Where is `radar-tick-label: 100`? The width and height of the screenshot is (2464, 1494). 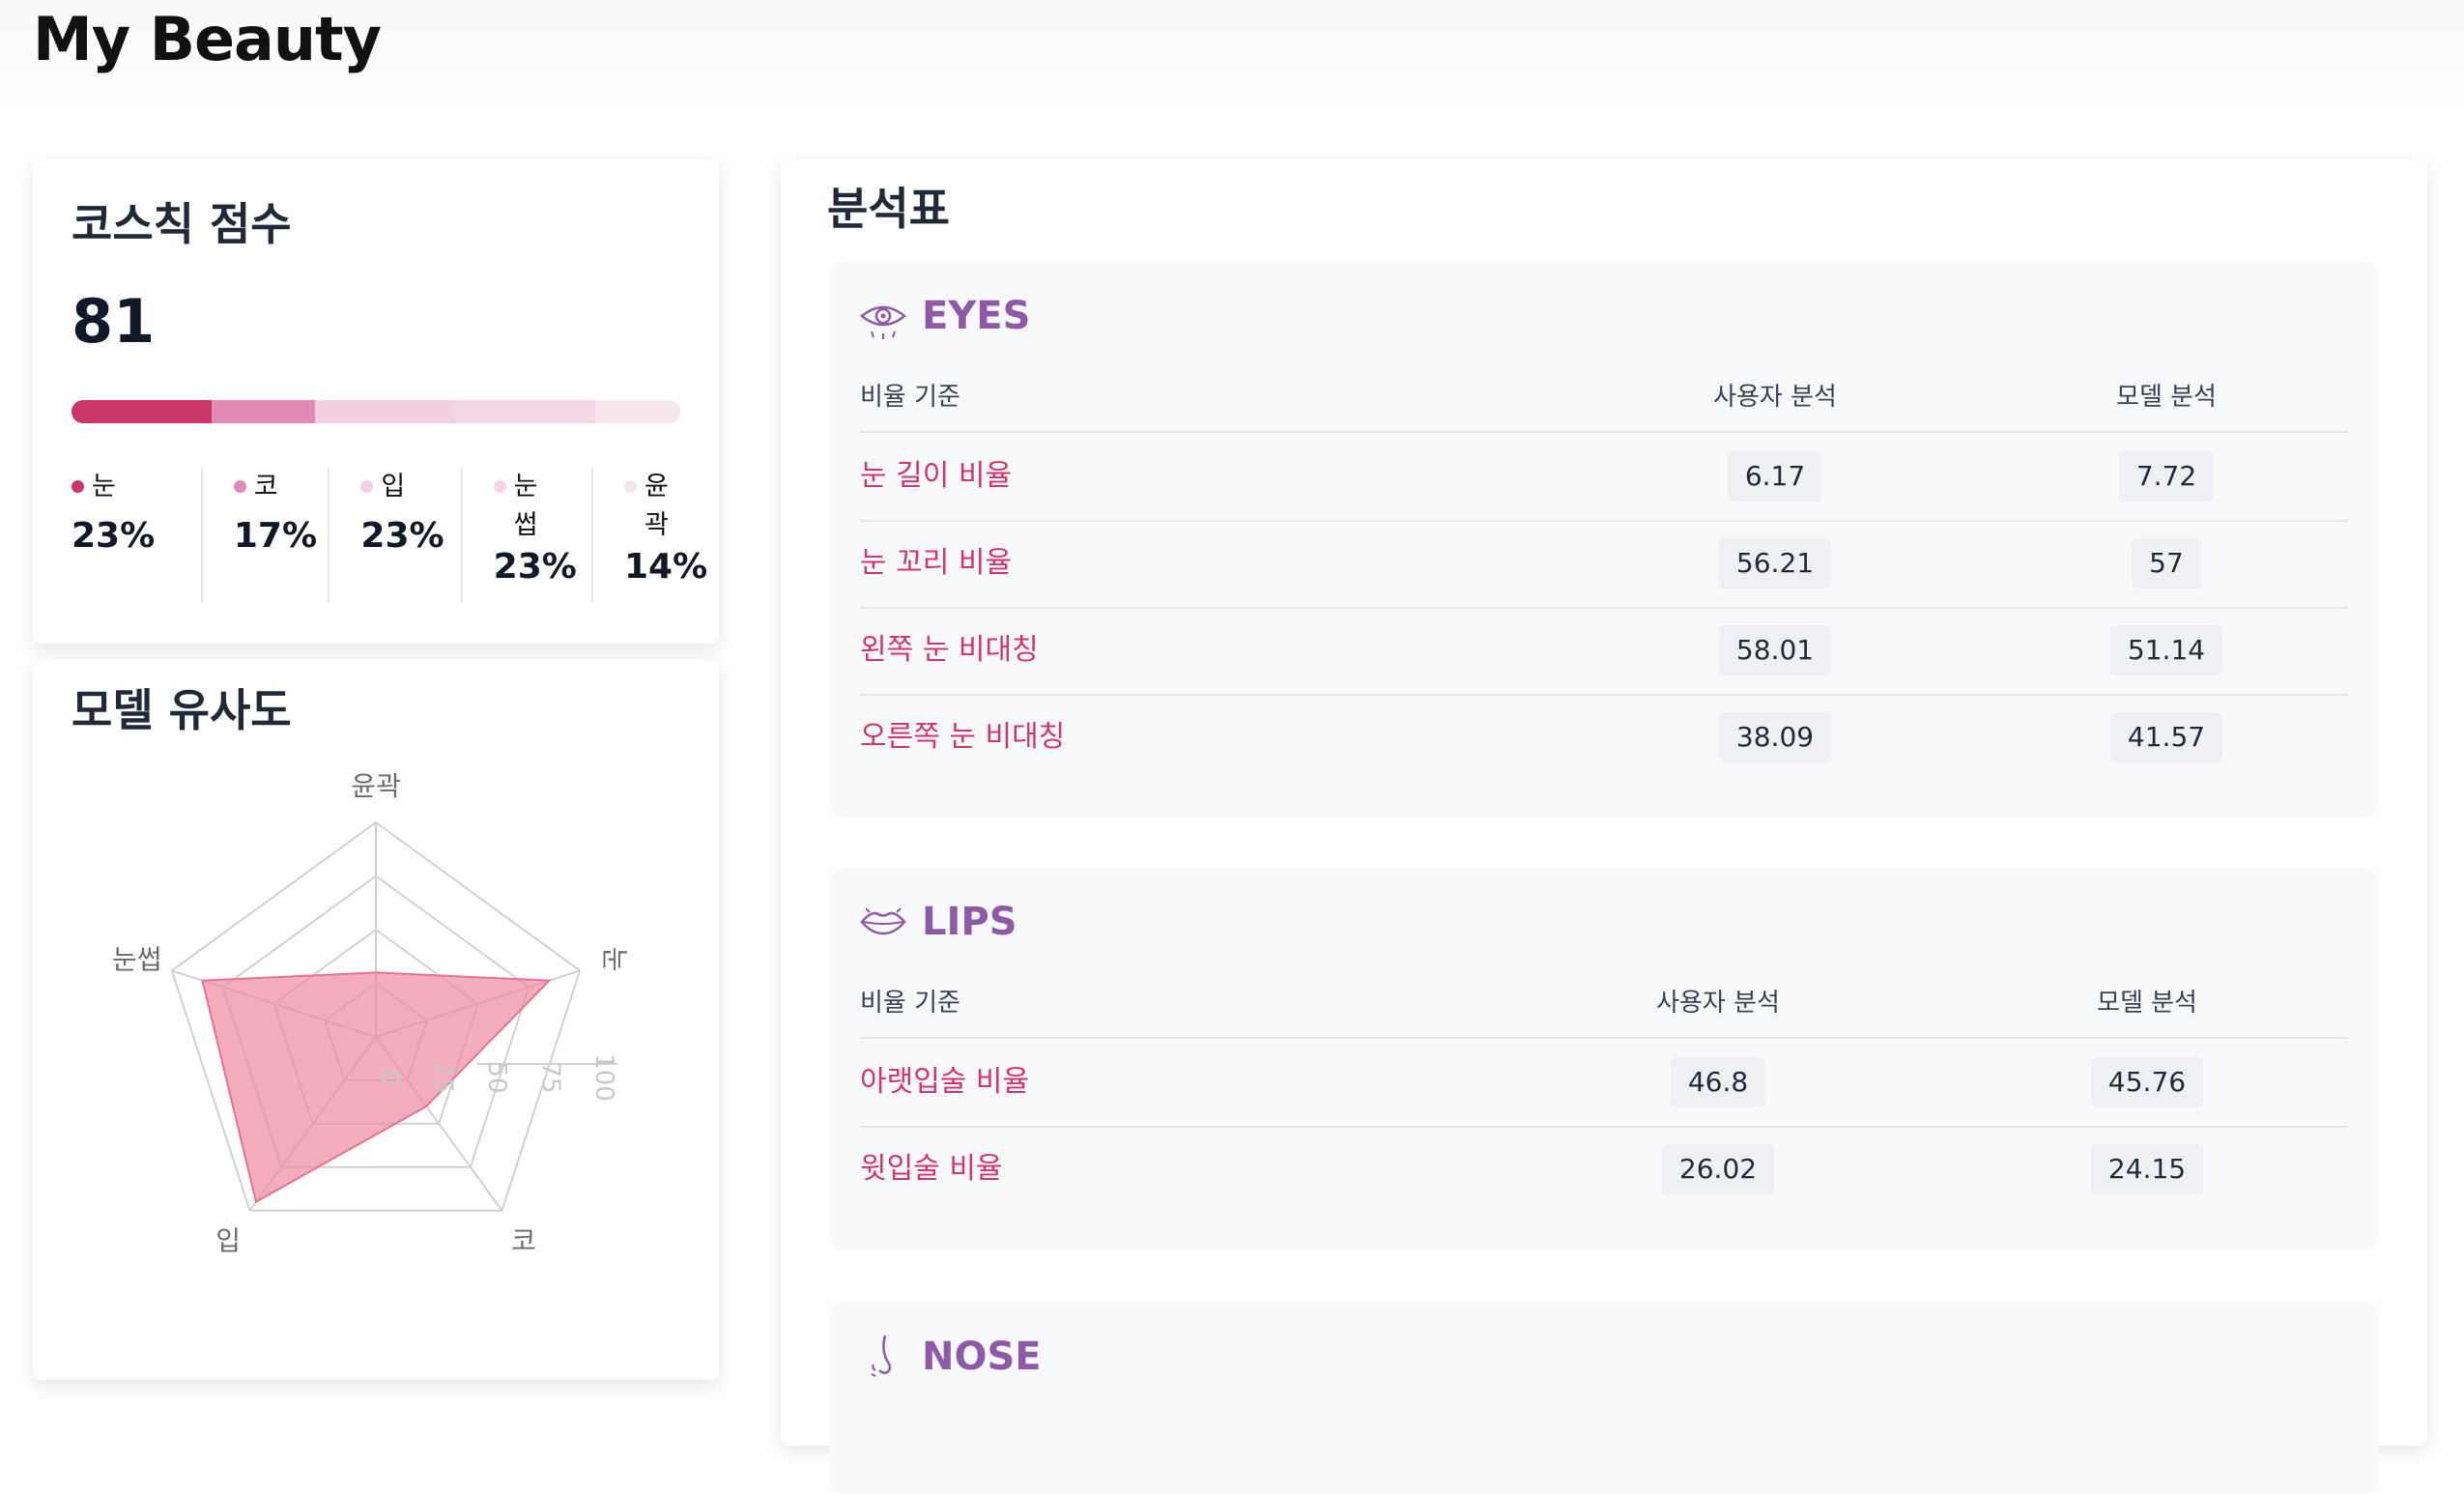
radar-tick-label: 100 is located at coordinates (603, 1077).